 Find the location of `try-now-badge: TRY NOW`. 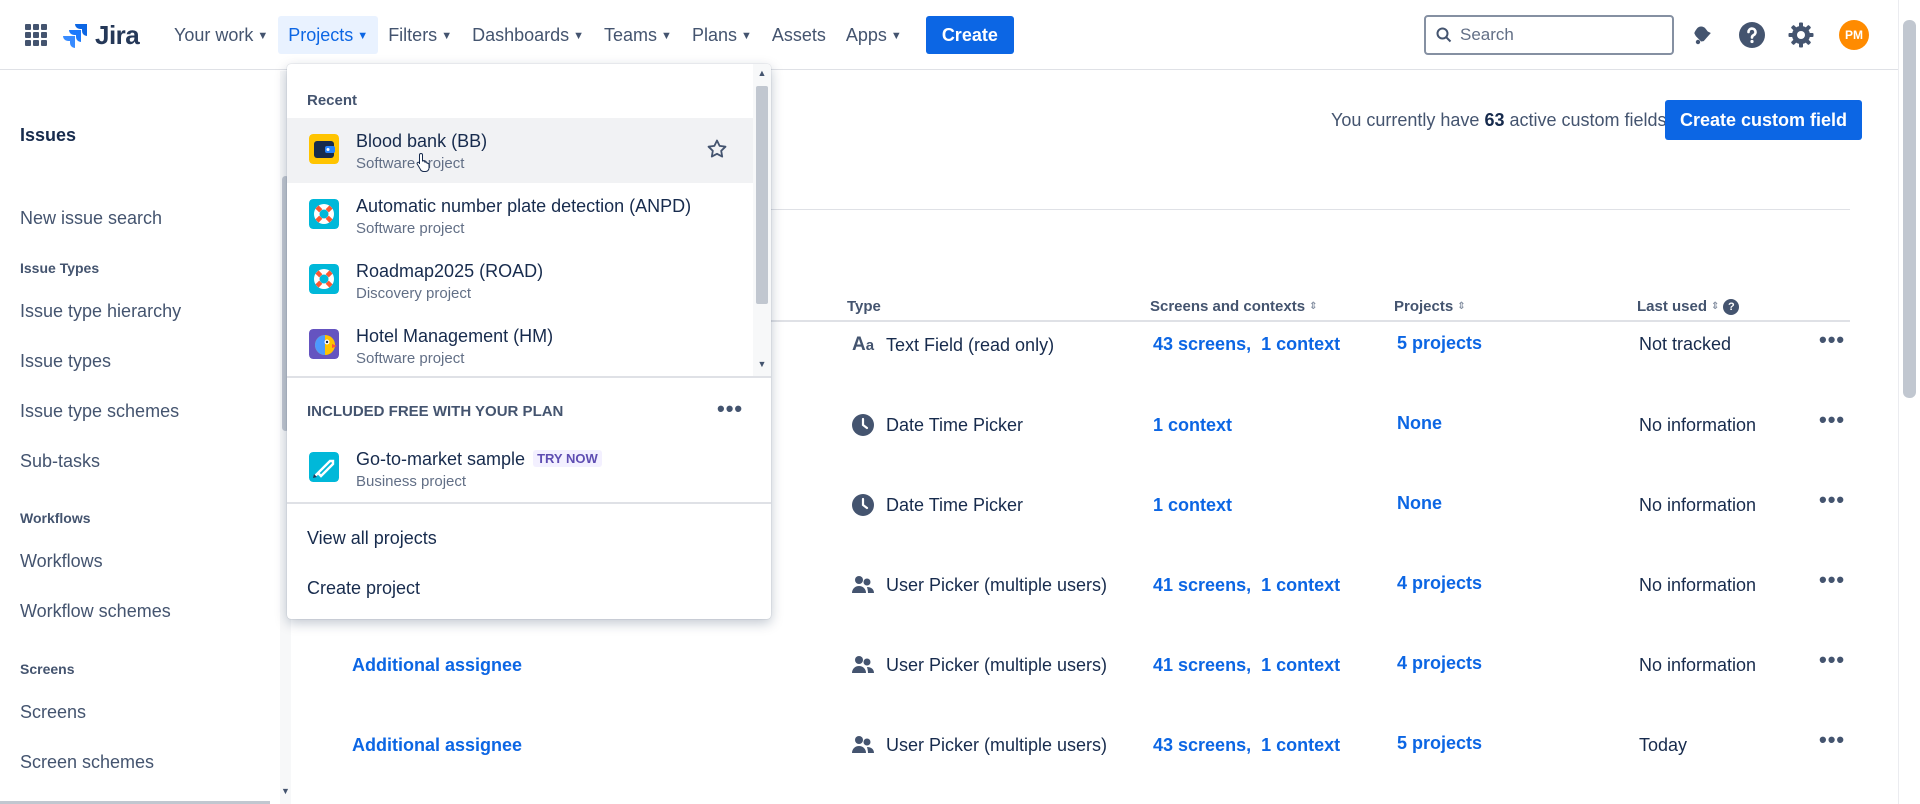

try-now-badge: TRY NOW is located at coordinates (567, 458).